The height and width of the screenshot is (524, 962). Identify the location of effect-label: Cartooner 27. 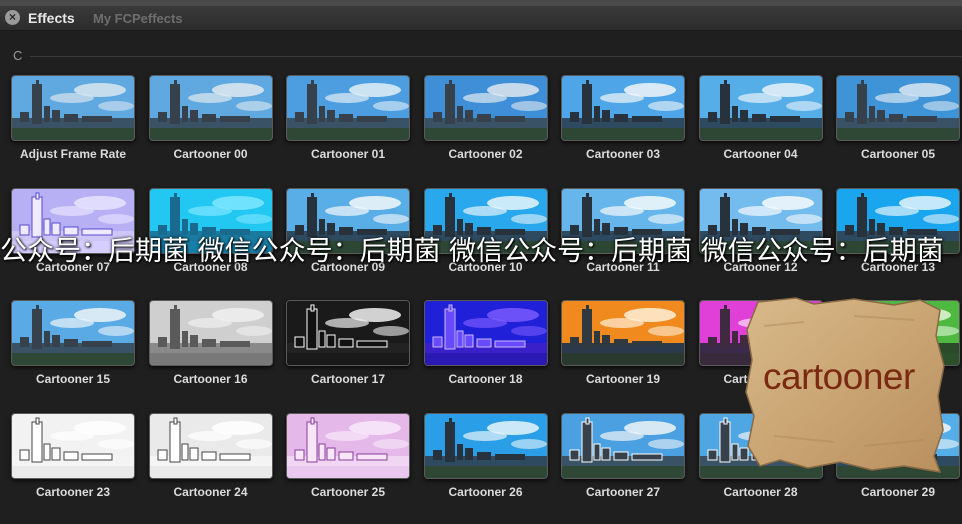
(623, 492).